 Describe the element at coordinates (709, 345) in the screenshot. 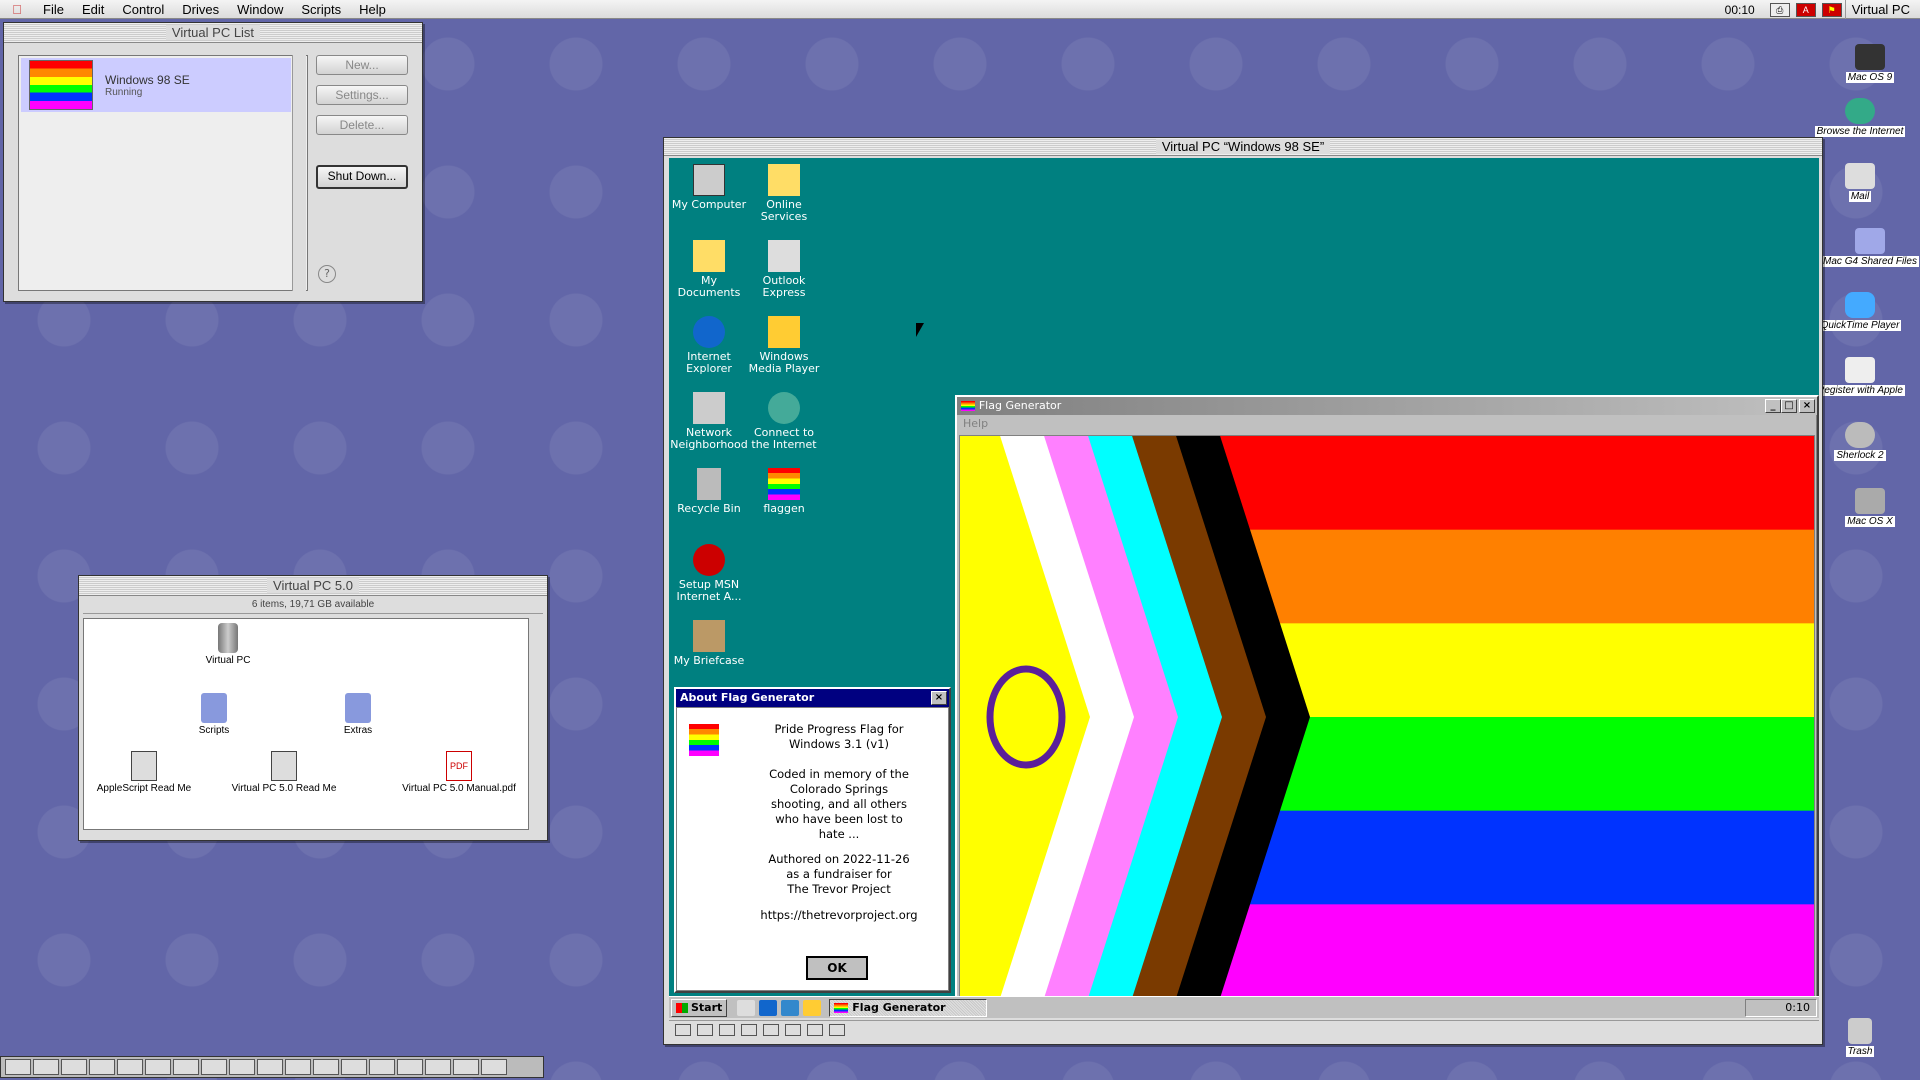

I see `win-icon-internet-explorer: Internet Explorer` at that location.